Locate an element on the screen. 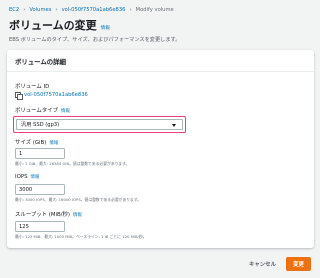 This screenshot has width=320, height=278. volume-type-info-link: 情報 is located at coordinates (65, 111).